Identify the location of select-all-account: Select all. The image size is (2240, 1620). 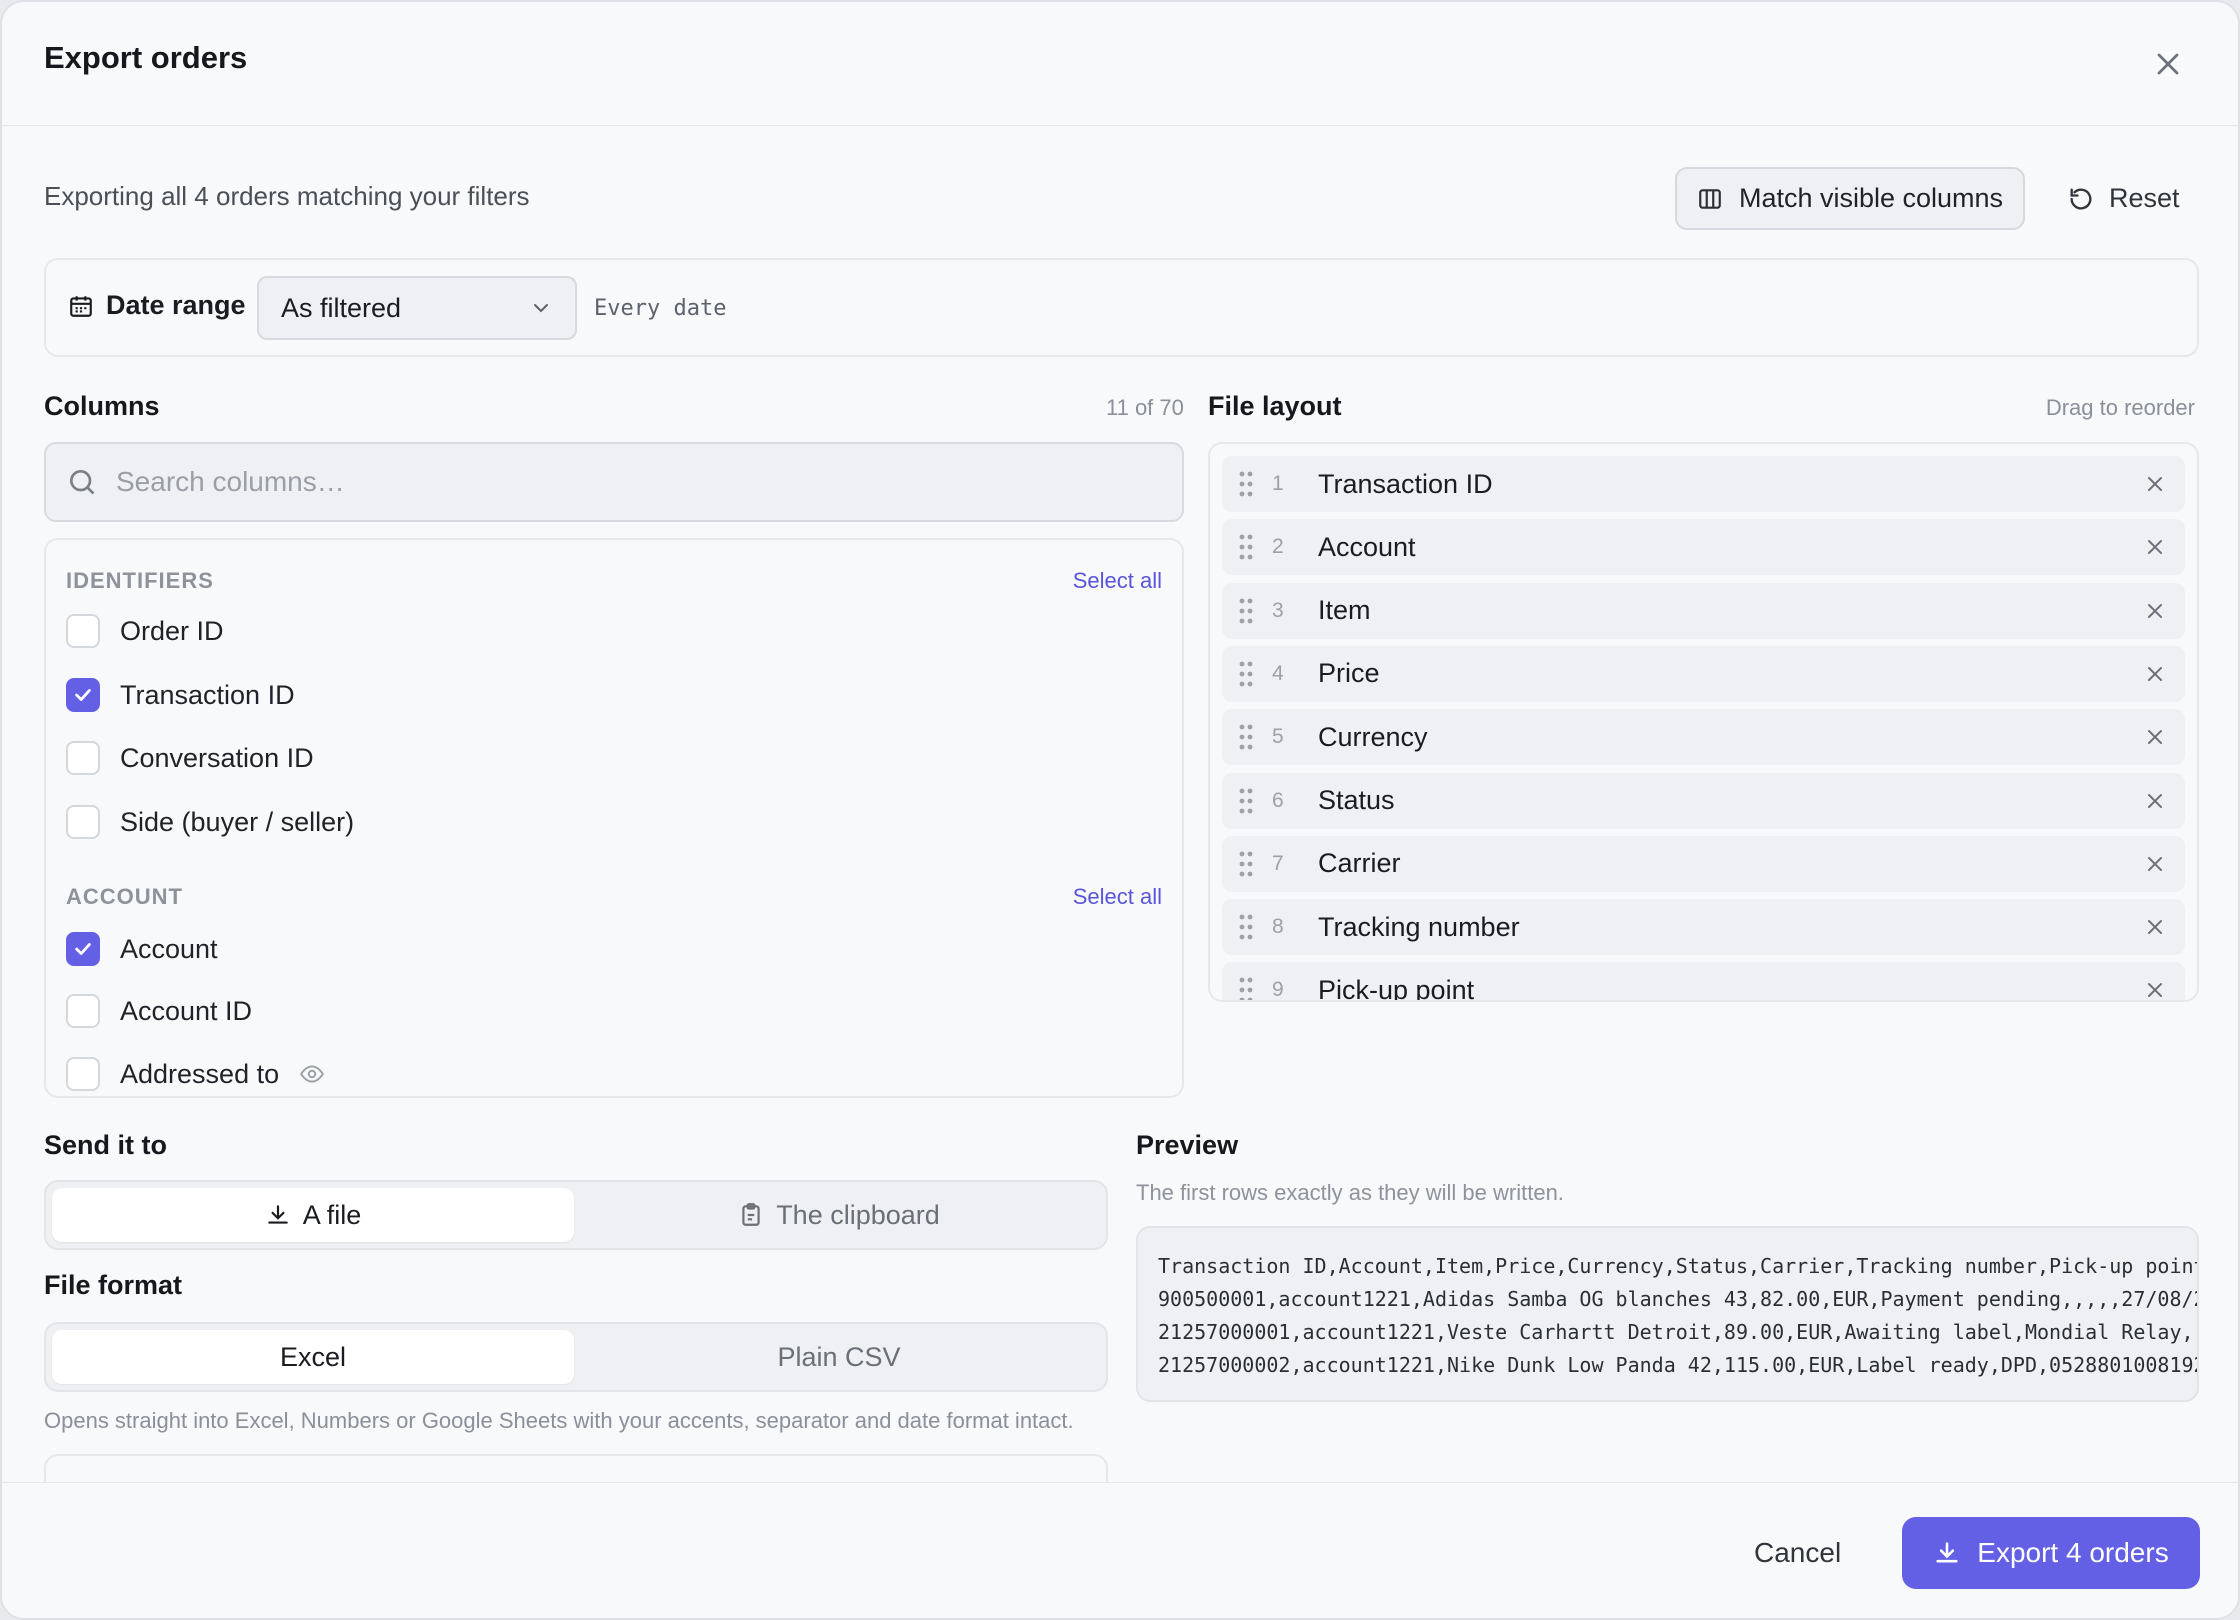
(1117, 897).